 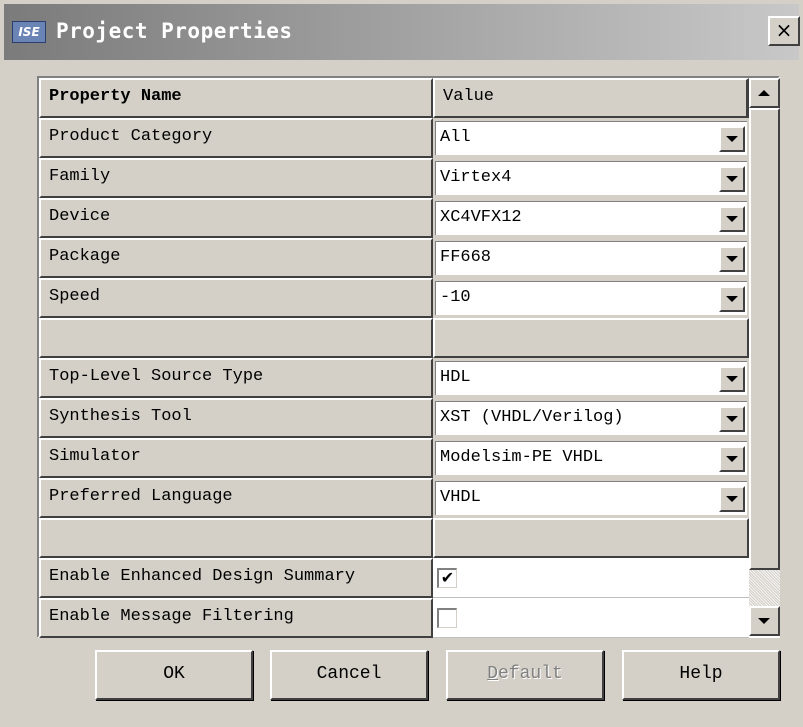 I want to click on scroll-down-arrow-icon, so click(x=764, y=621).